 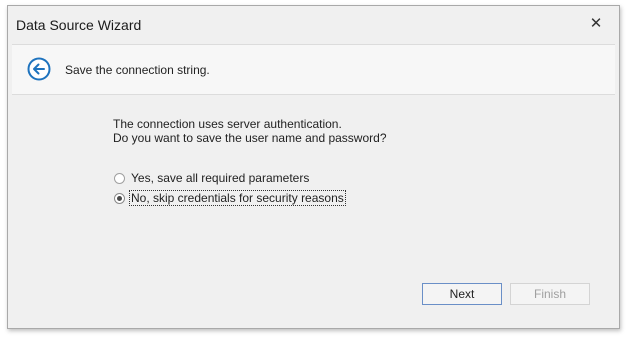 I want to click on next-button: Next, so click(x=462, y=294).